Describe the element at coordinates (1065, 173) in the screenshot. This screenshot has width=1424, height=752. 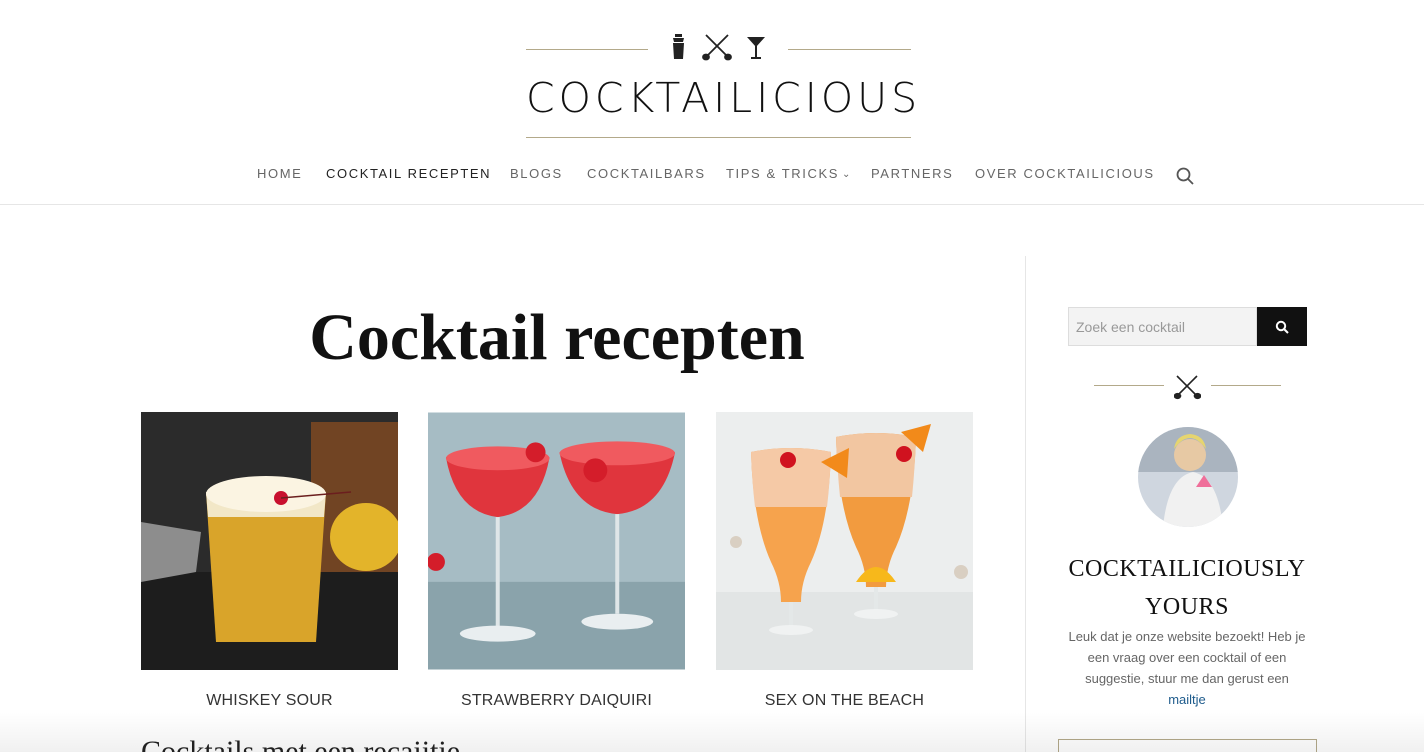
I see `nav-item-over-cocktailicious: OVER COCKTAILICIOUS` at that location.